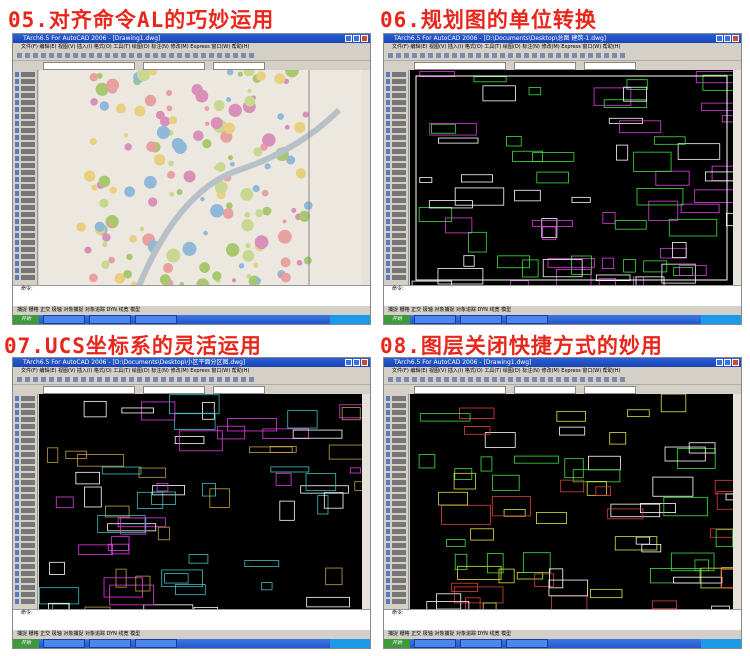 This screenshot has height=656, width=750. I want to click on command-line: 命令:, so click(191, 295).